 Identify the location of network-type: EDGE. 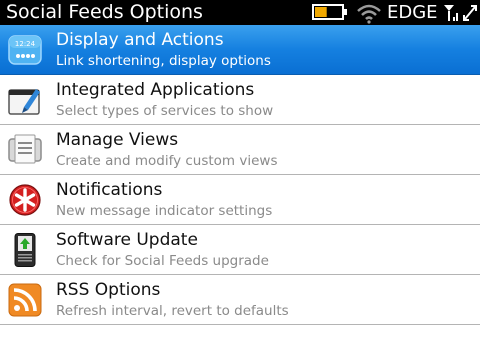
(412, 12).